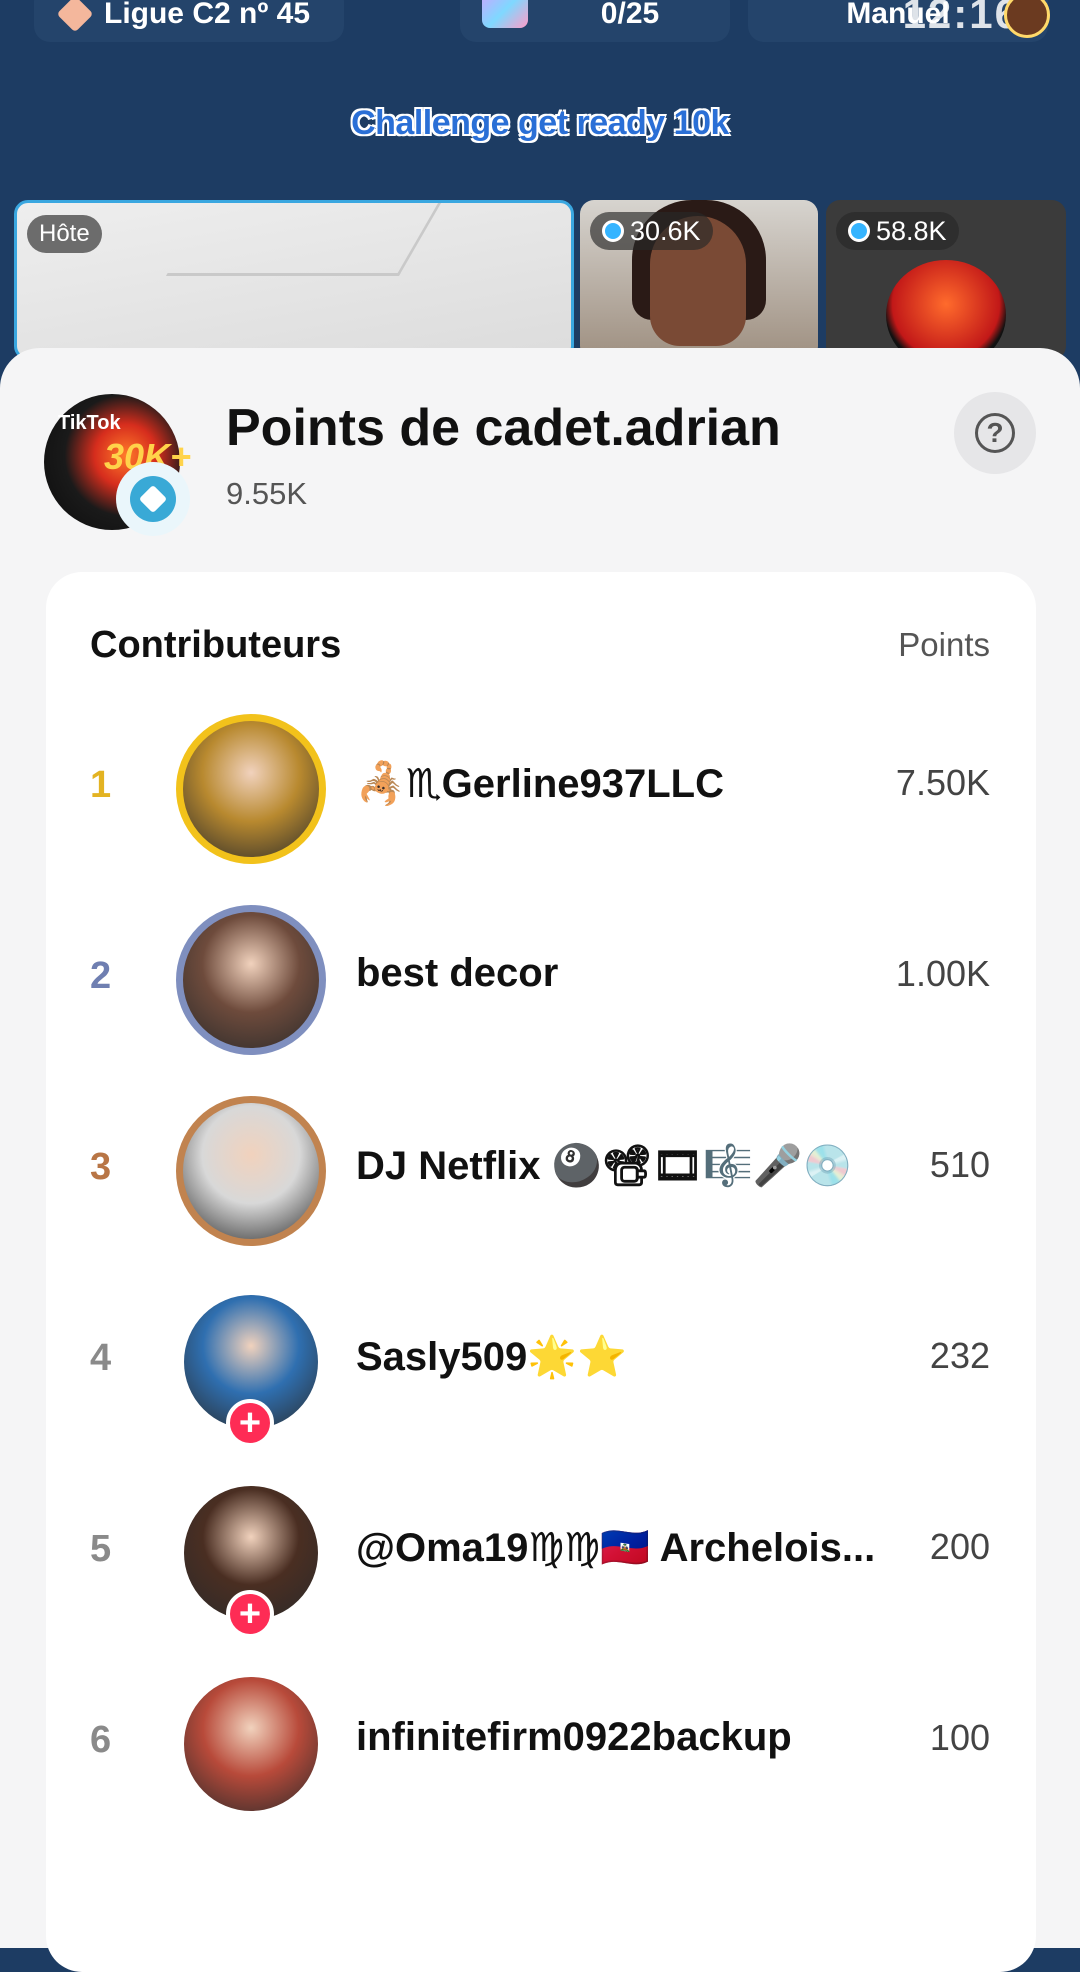 This screenshot has width=1080, height=1972. Describe the element at coordinates (89, 423) in the screenshot. I see `avatar-text-small: TikTok` at that location.